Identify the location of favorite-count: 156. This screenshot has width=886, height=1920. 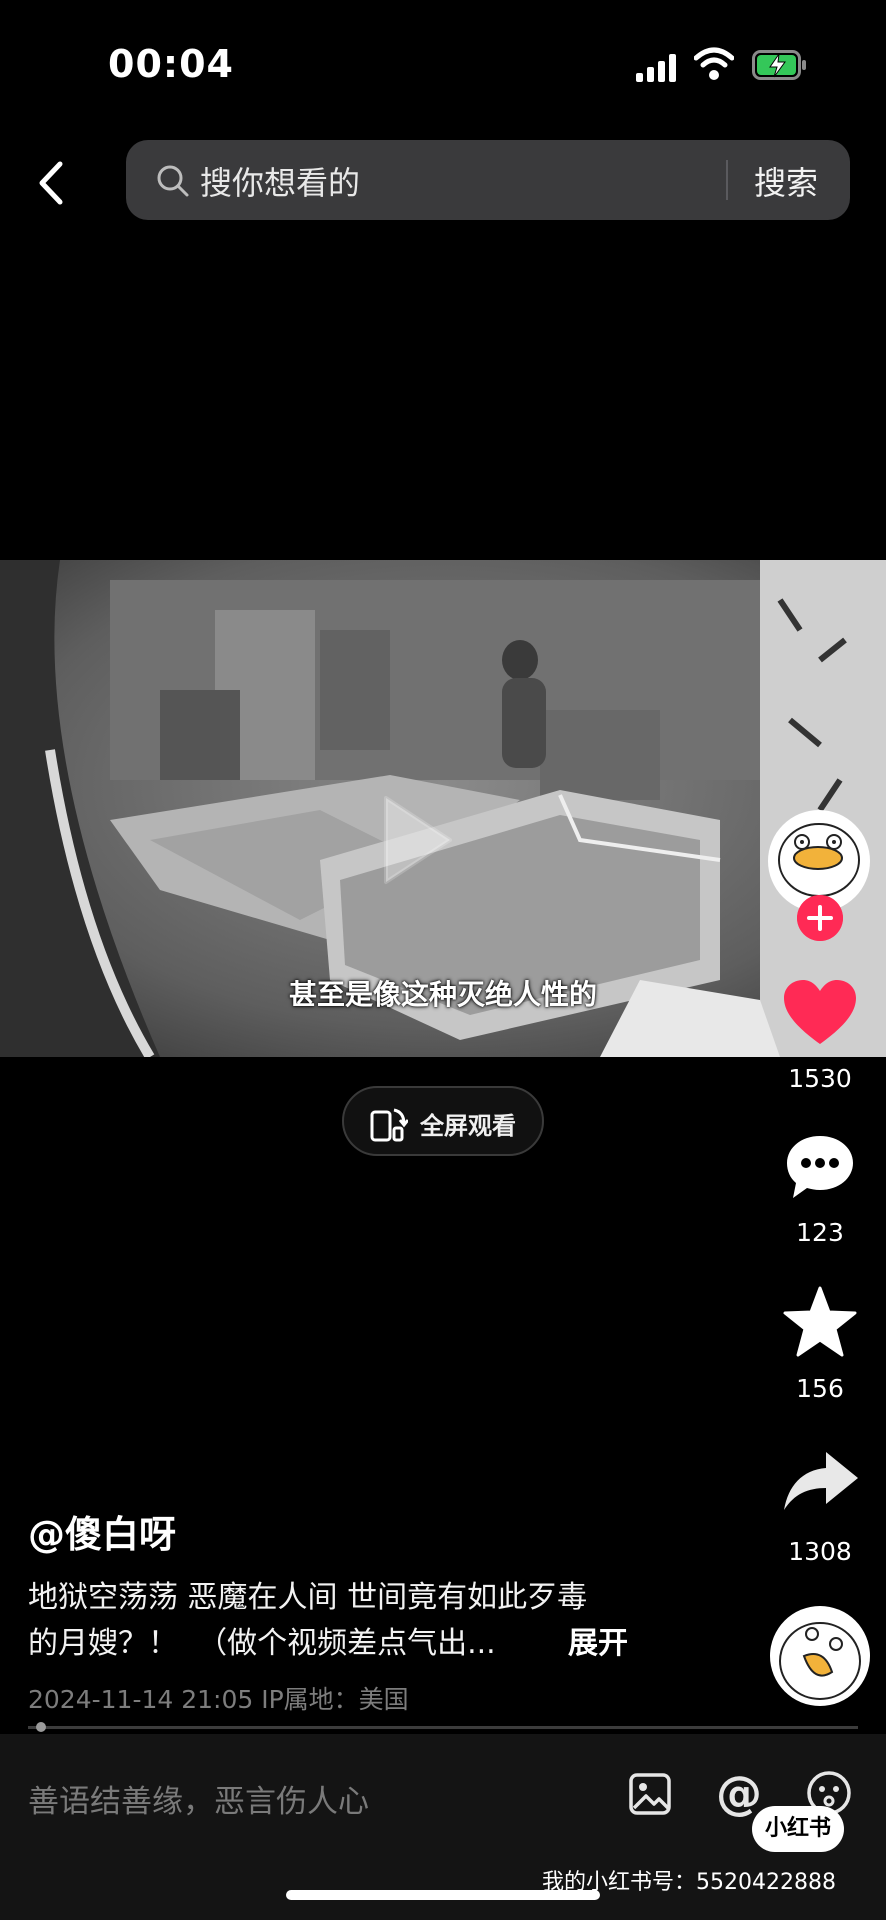
(820, 1388).